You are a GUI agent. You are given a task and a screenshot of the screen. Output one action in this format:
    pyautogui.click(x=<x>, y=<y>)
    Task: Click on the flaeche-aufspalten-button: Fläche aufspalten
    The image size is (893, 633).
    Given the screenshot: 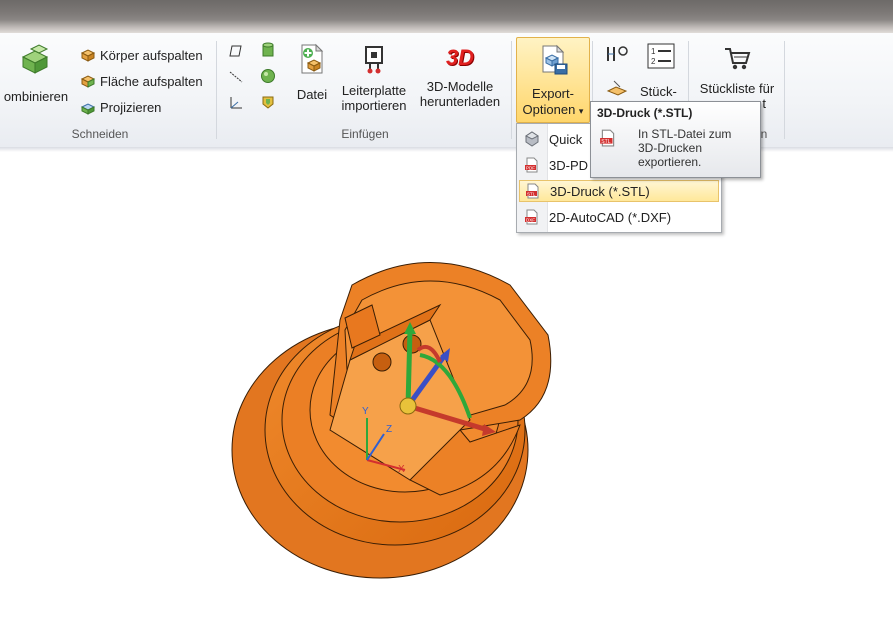 What is the action you would take?
    pyautogui.click(x=141, y=81)
    